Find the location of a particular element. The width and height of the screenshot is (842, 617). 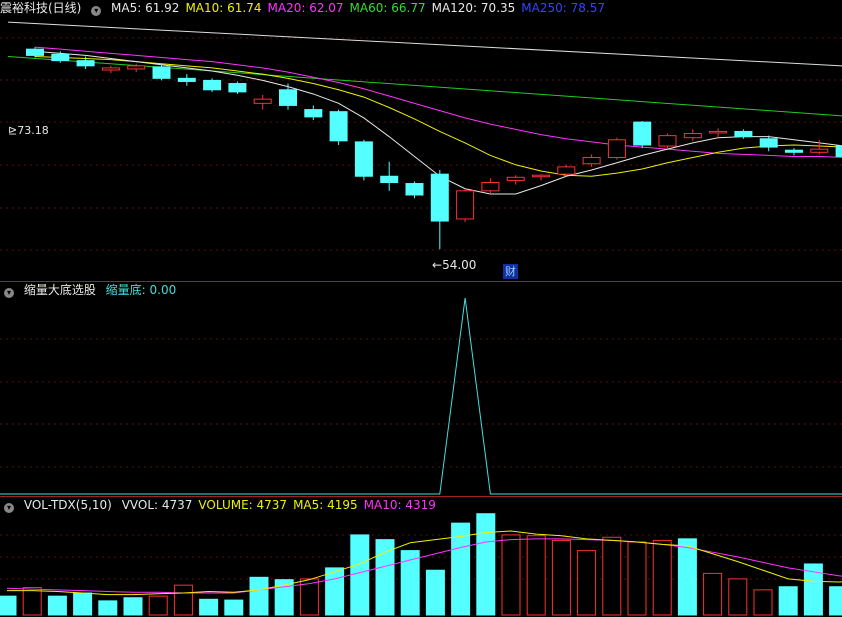

ma-legend-item-4: MA120: 70.35 is located at coordinates (473, 8).